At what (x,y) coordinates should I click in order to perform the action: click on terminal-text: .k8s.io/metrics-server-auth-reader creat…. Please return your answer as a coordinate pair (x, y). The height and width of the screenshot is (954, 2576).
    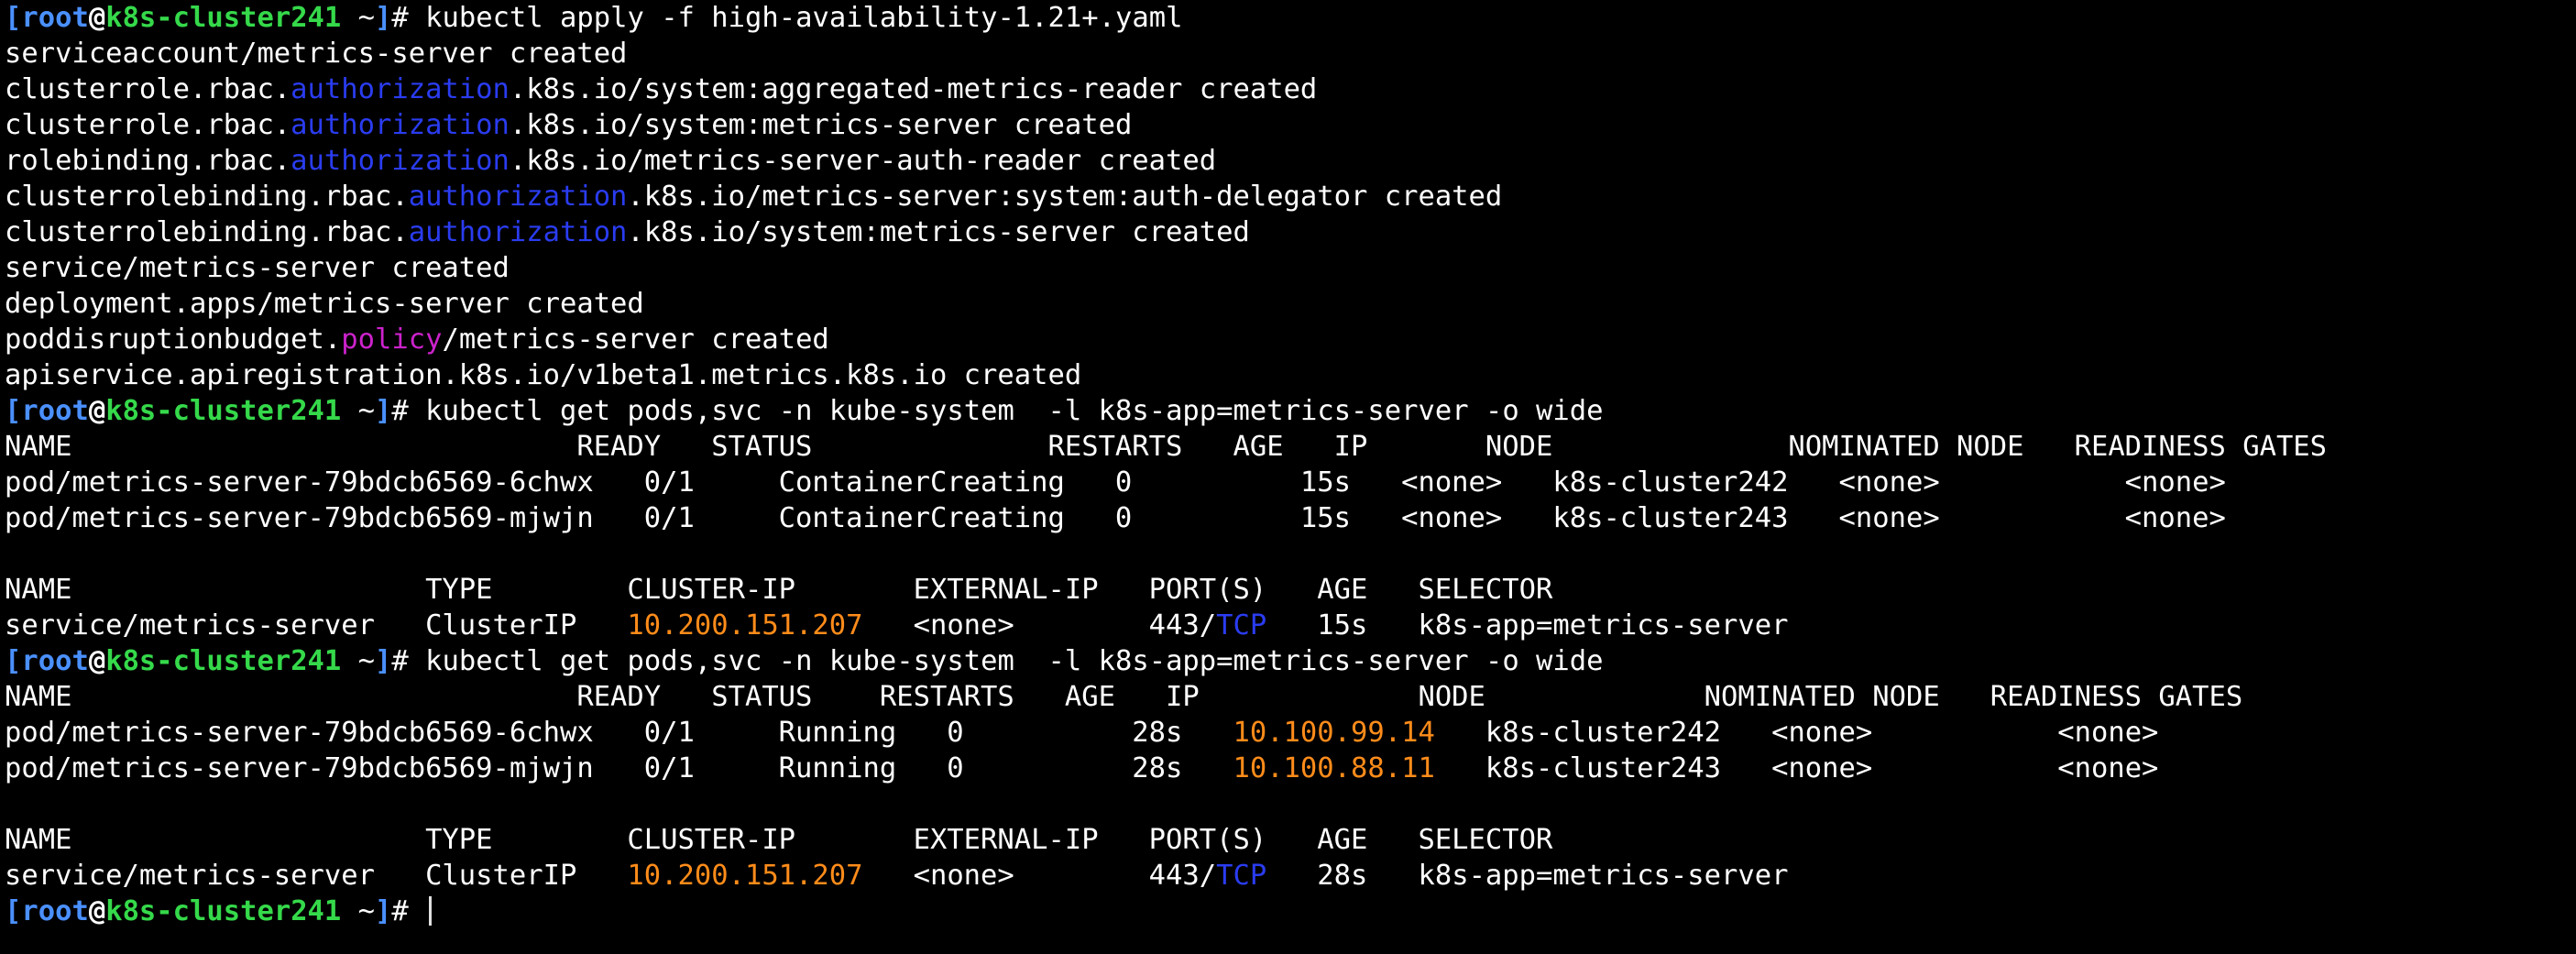
    Looking at the image, I should click on (863, 161).